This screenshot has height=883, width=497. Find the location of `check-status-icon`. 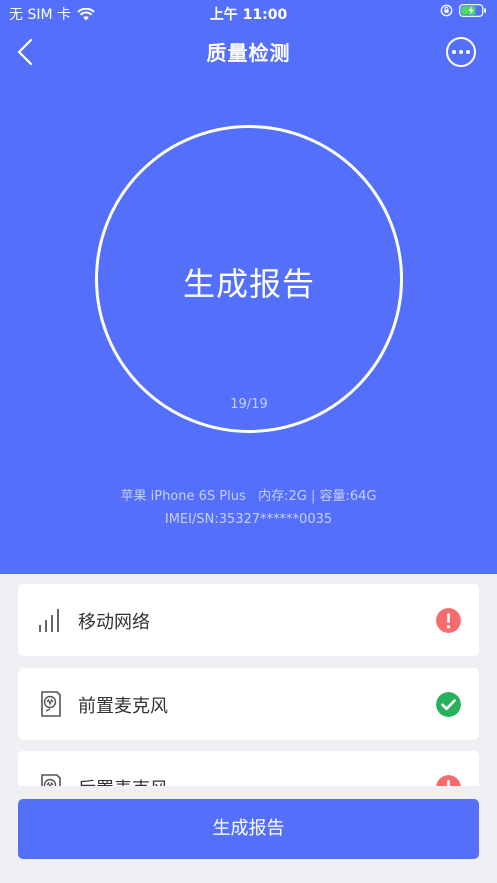

check-status-icon is located at coordinates (448, 704).